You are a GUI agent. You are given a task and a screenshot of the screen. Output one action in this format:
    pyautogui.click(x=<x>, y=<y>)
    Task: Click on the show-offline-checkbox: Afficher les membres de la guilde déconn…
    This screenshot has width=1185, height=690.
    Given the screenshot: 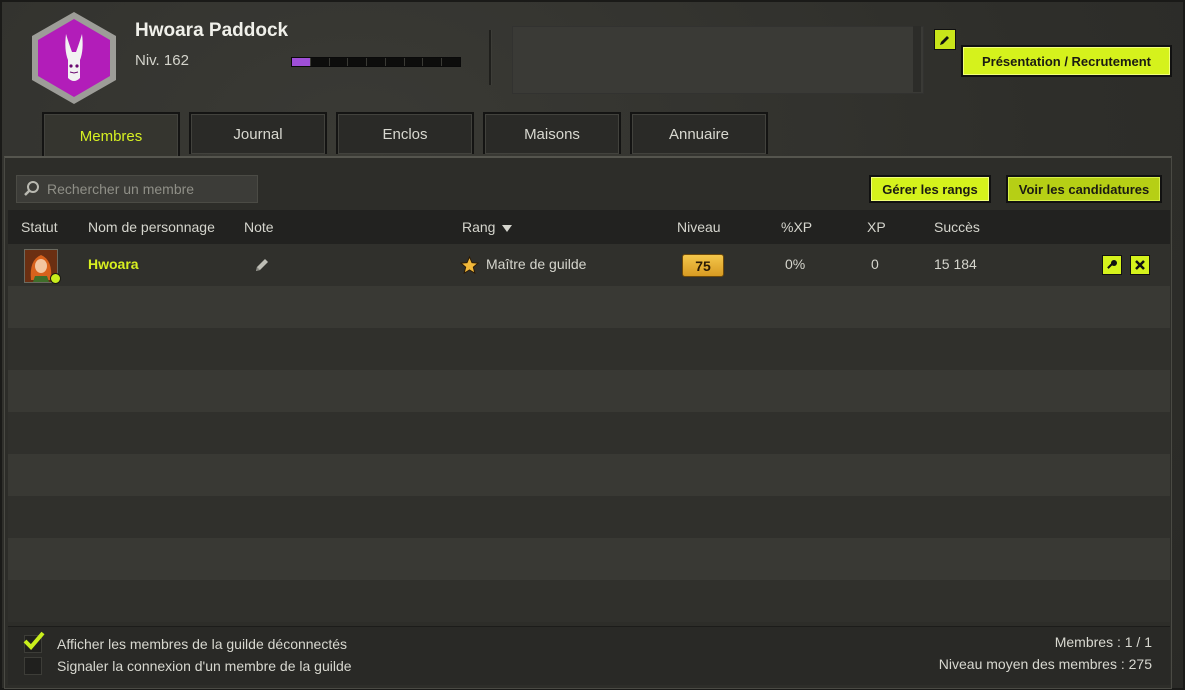 What is the action you would take?
    pyautogui.click(x=185, y=642)
    